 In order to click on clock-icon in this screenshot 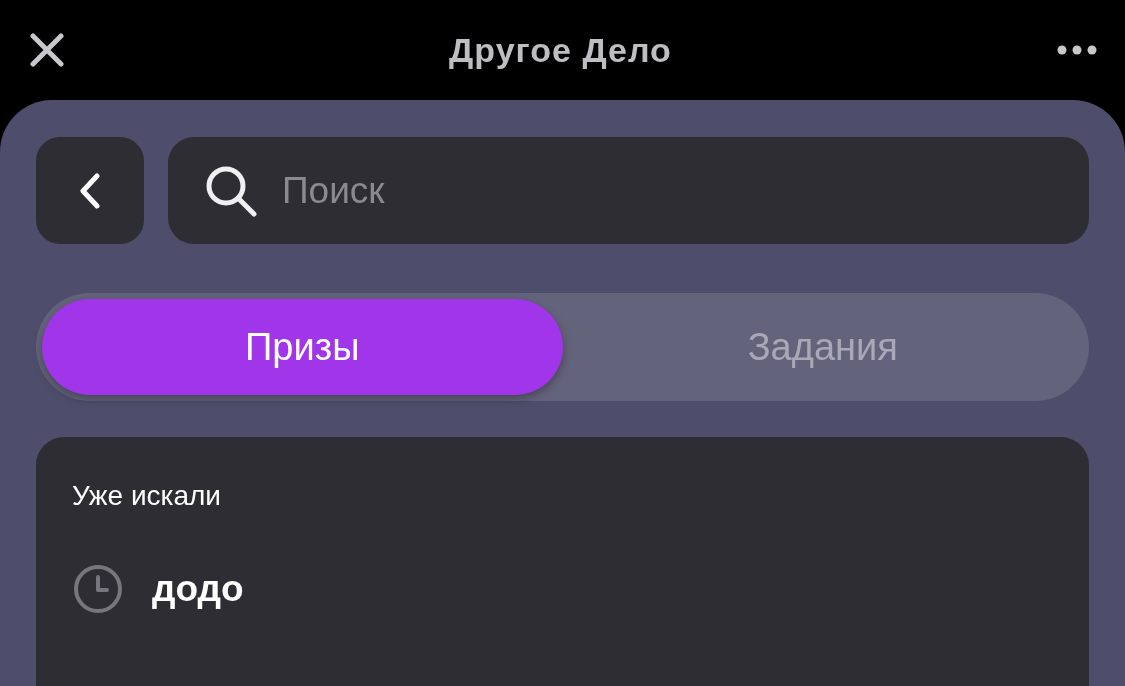, I will do `click(98, 588)`.